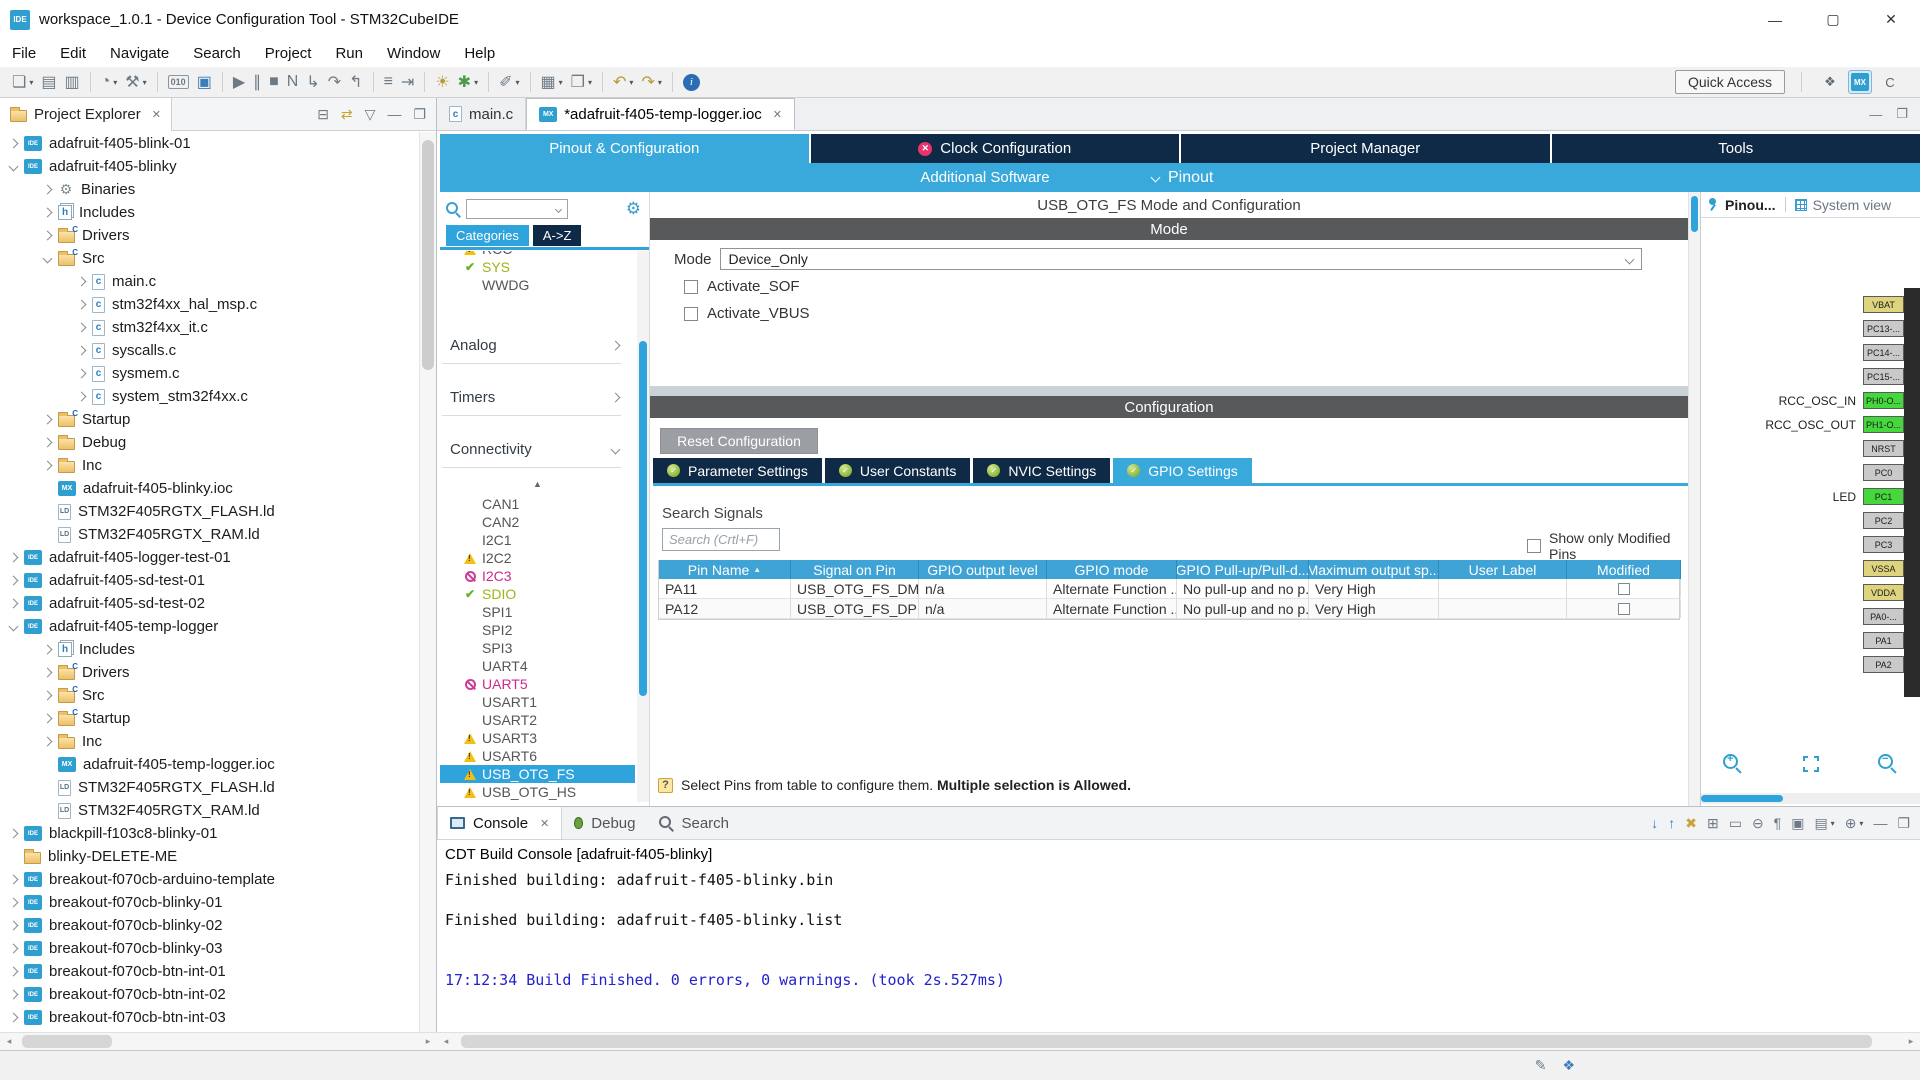 Image resolution: width=1920 pixels, height=1080 pixels. Describe the element at coordinates (537, 738) in the screenshot. I see `peripheral-item-usart3: USART3` at that location.